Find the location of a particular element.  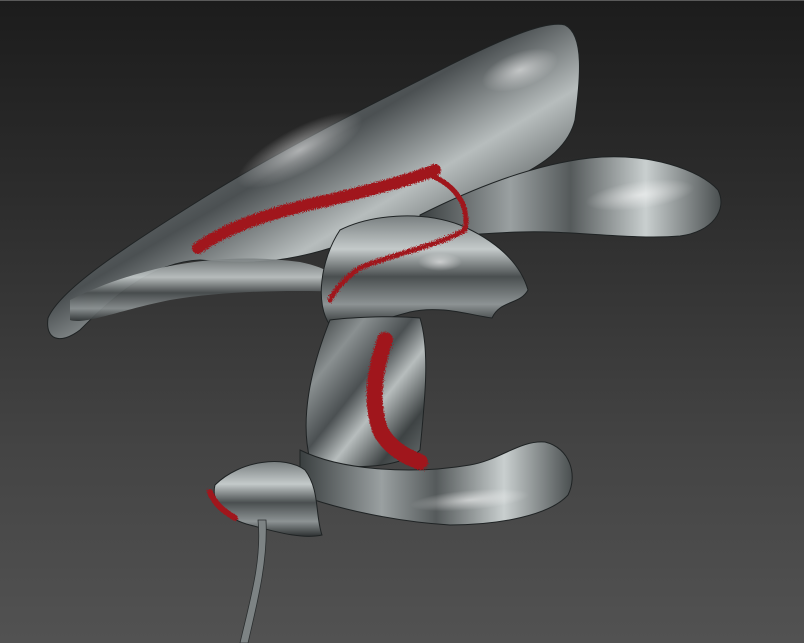

tendril-surface is located at coordinates (253, 581).